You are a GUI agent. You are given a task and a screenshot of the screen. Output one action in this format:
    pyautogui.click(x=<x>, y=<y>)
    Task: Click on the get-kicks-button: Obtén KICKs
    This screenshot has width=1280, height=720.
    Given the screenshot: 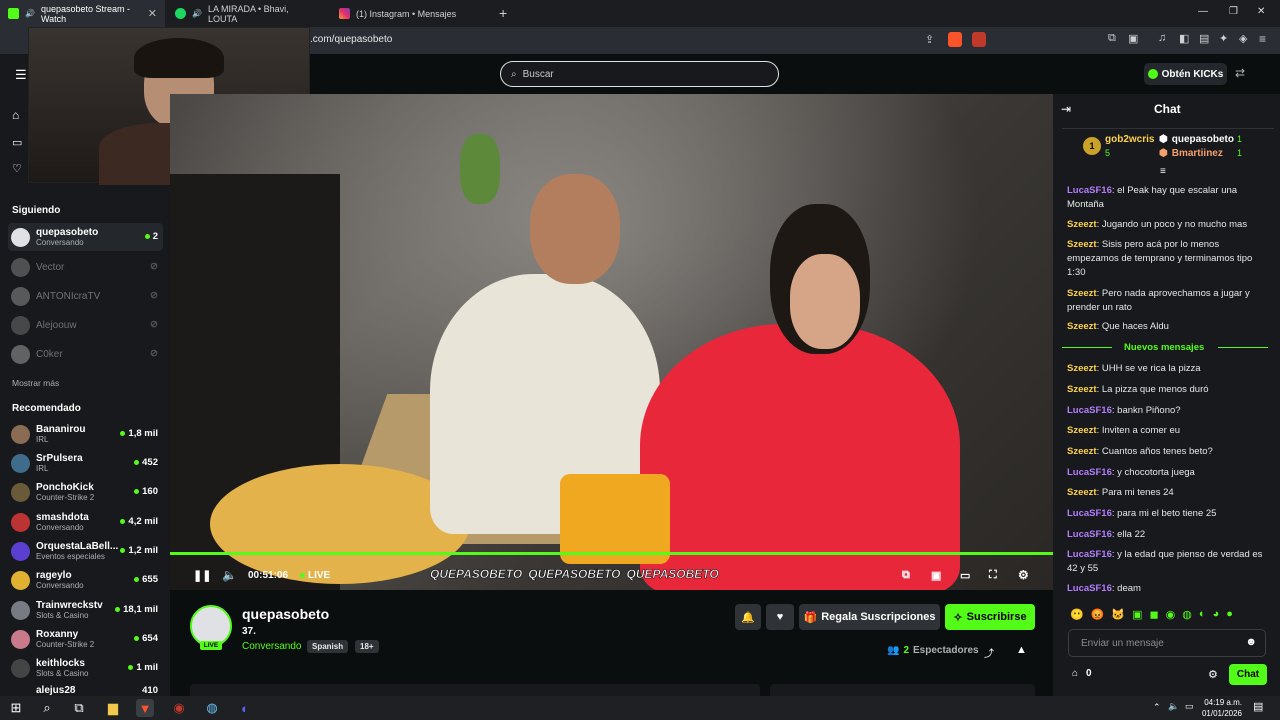 What is the action you would take?
    pyautogui.click(x=1185, y=74)
    